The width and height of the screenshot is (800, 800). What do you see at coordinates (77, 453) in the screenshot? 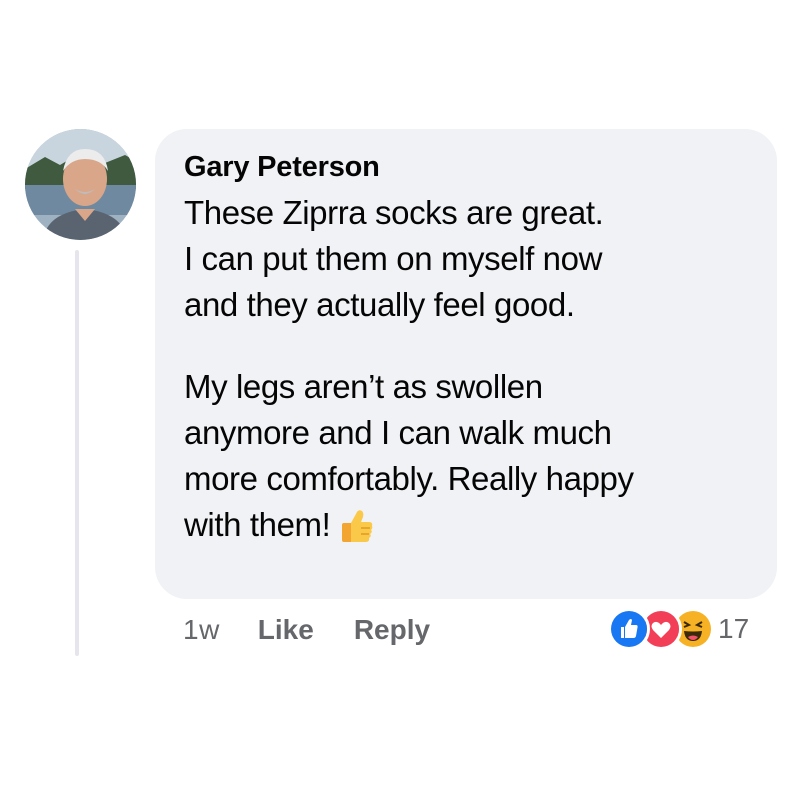
I see `thread-line` at bounding box center [77, 453].